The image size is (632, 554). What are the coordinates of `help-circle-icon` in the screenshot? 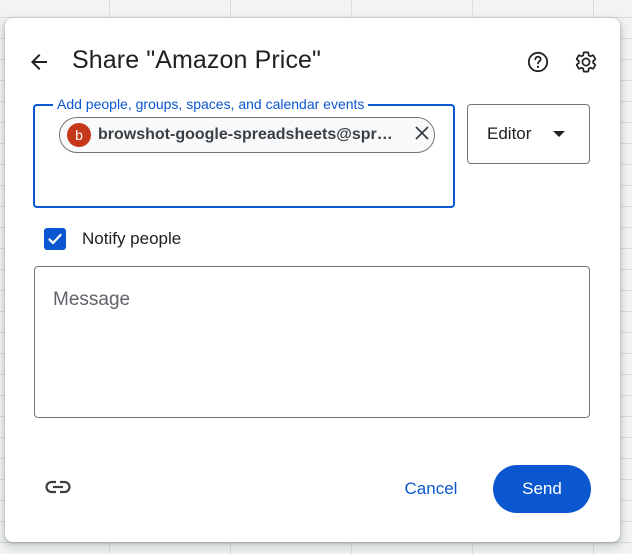 It's located at (538, 64).